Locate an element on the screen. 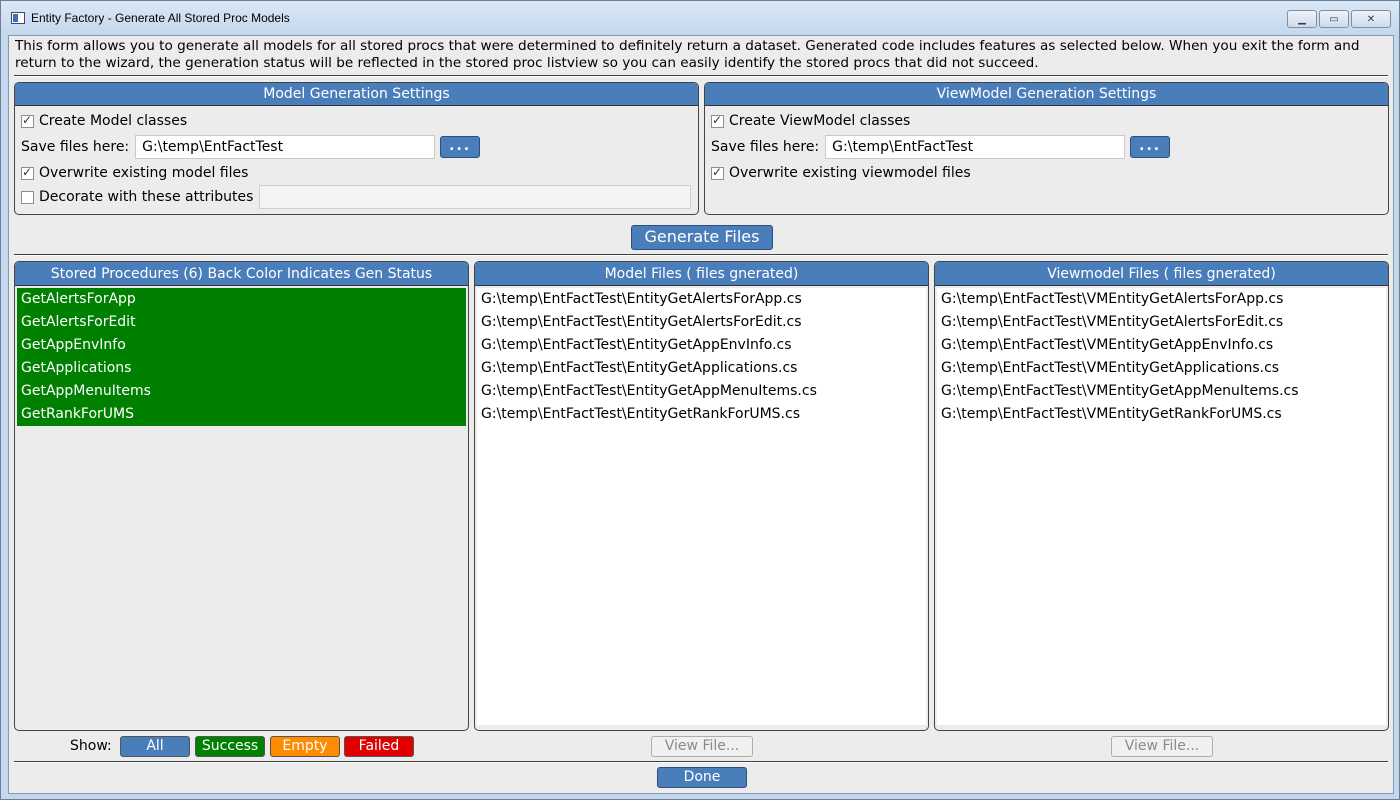  stored-proc-item: GetAlertsForEdit is located at coordinates (241, 322).